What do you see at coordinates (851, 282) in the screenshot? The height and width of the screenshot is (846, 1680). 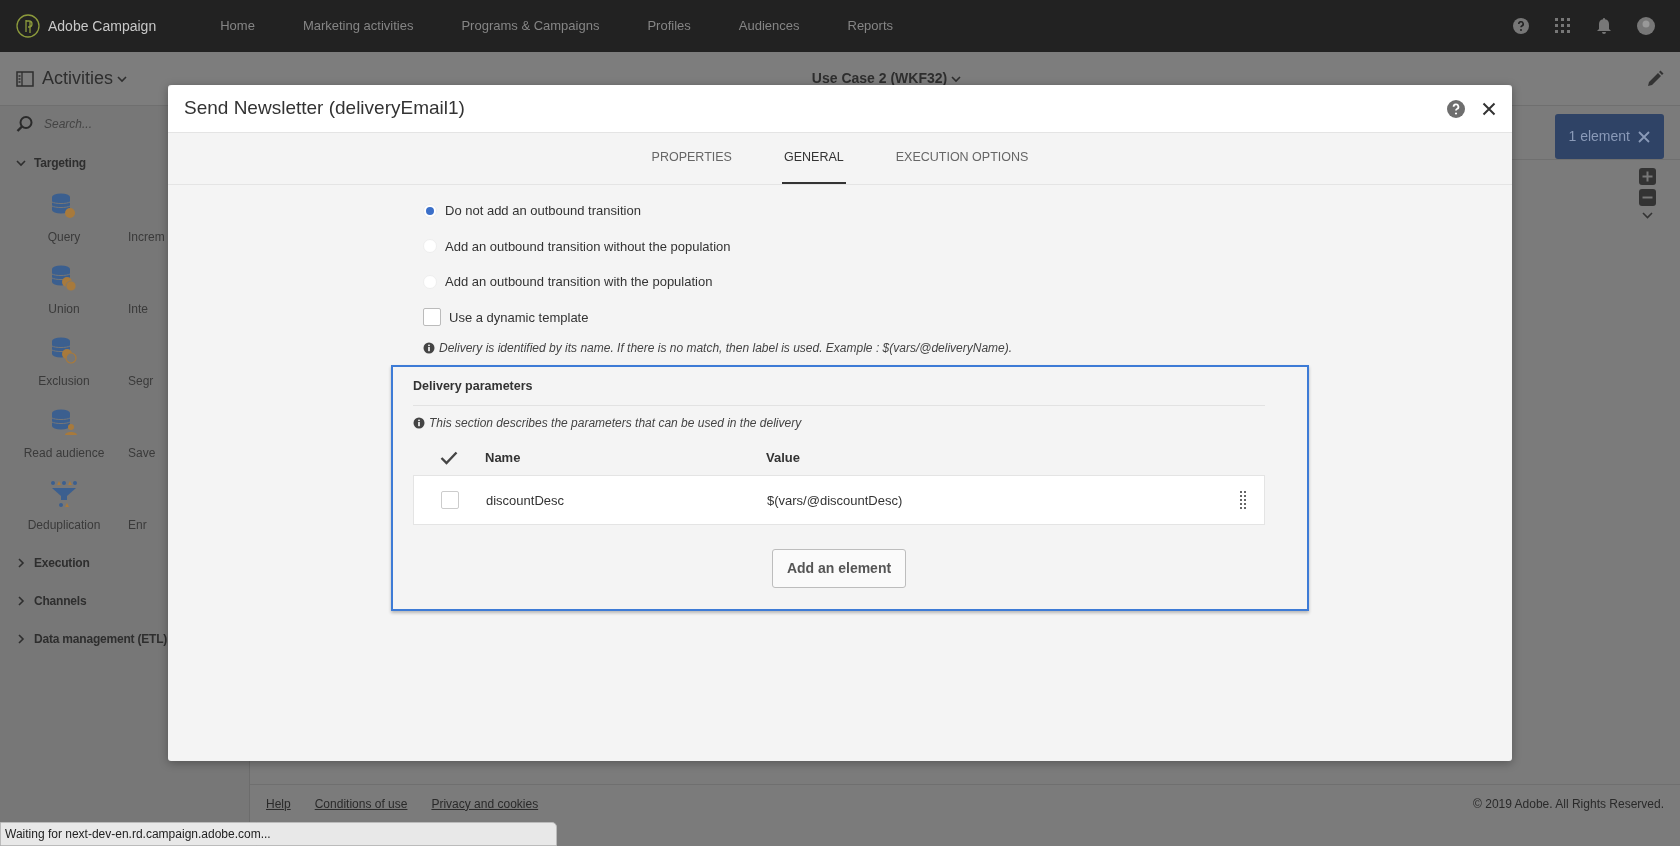 I see `radio-option: Add an outbound transition with the population` at bounding box center [851, 282].